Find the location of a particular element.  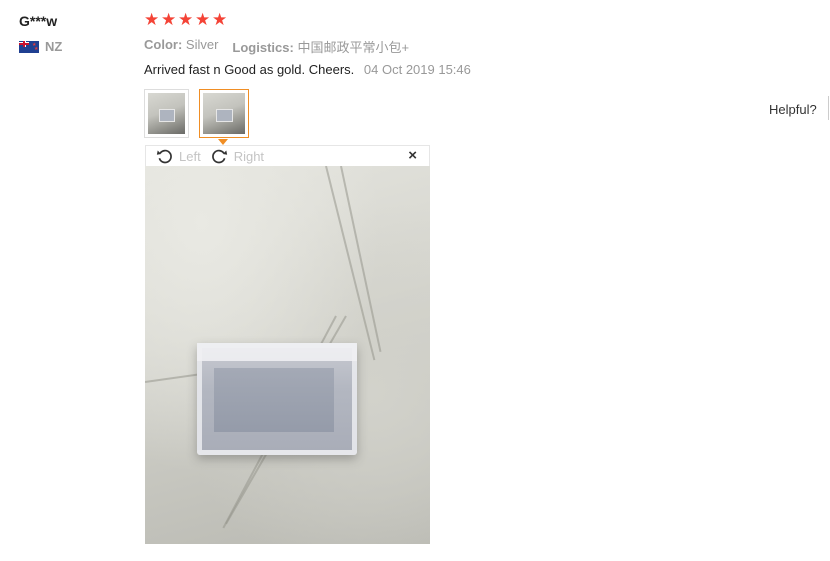

rotate-right-icon is located at coordinates (219, 156).